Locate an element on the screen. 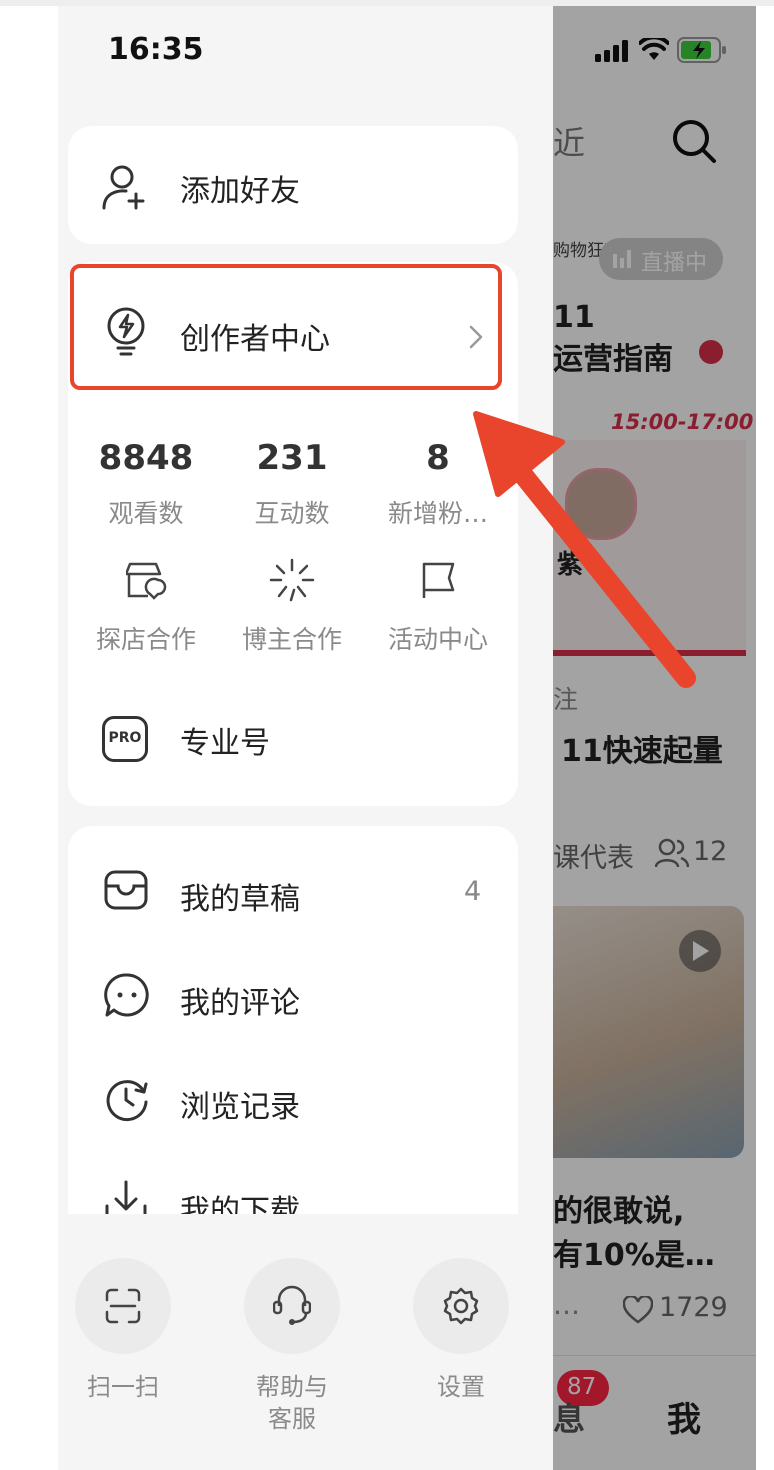  settings-button is located at coordinates (461, 1306).